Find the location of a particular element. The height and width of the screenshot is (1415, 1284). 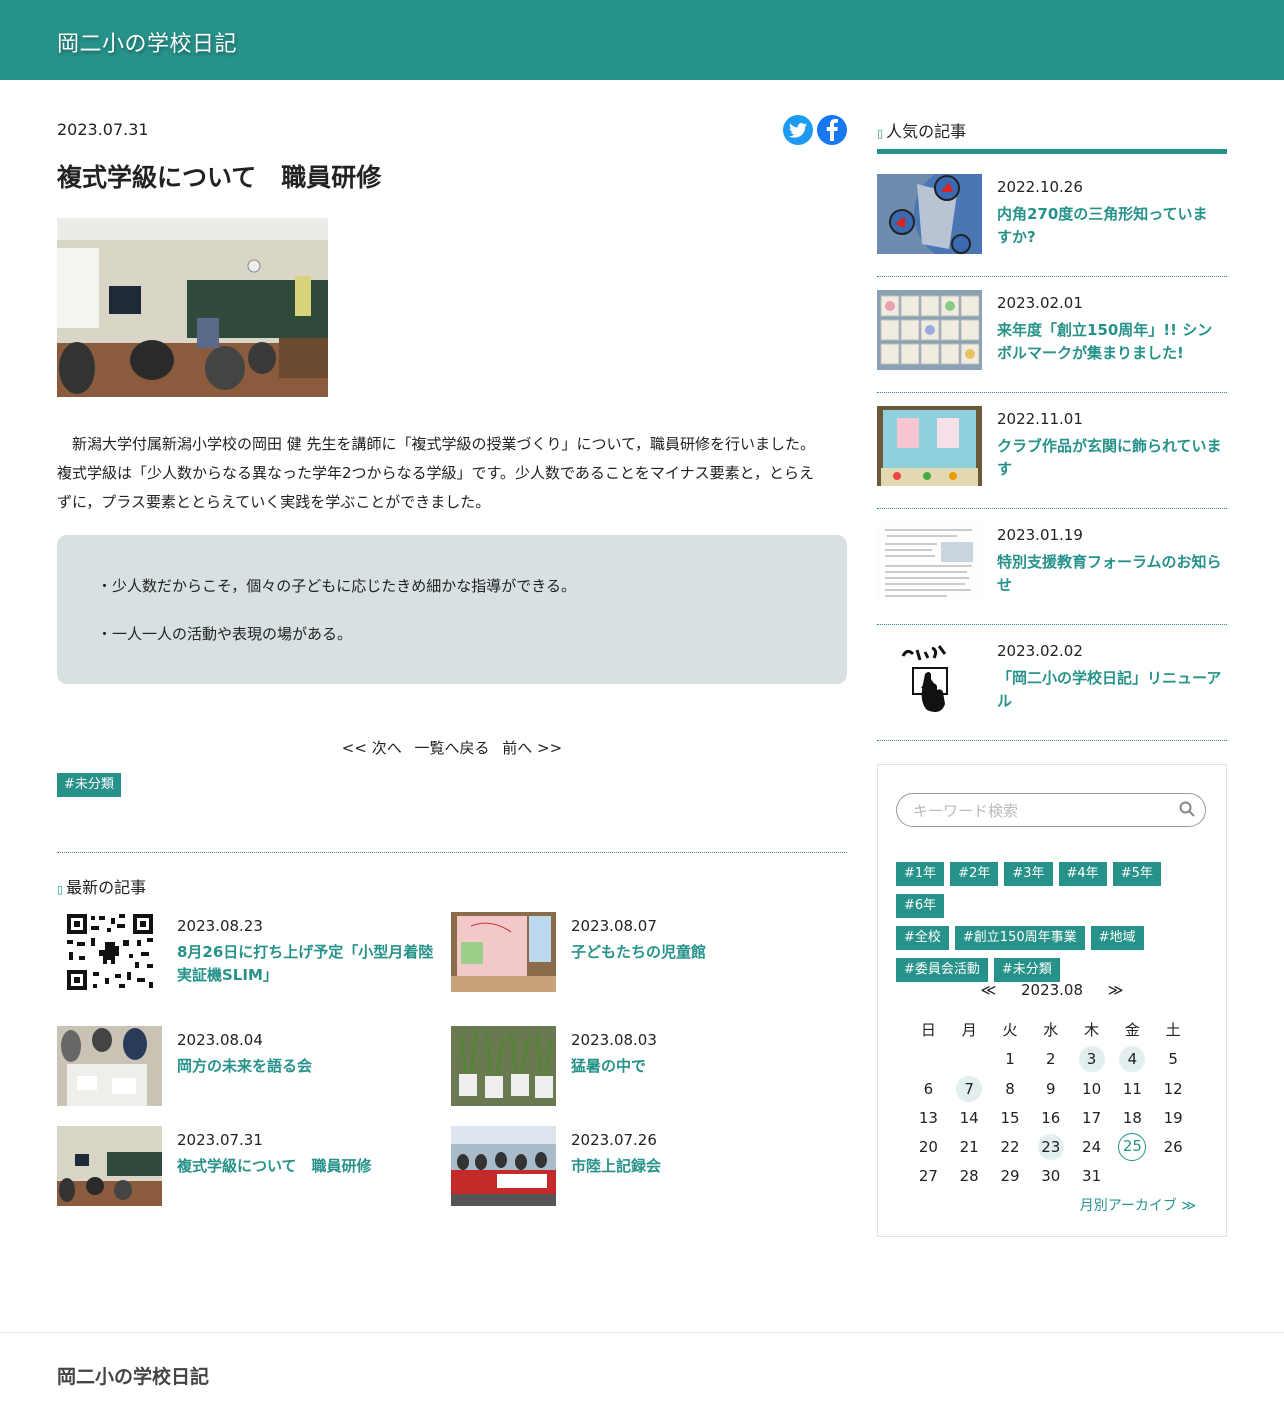

calendar-day: 3 is located at coordinates (1091, 1059).